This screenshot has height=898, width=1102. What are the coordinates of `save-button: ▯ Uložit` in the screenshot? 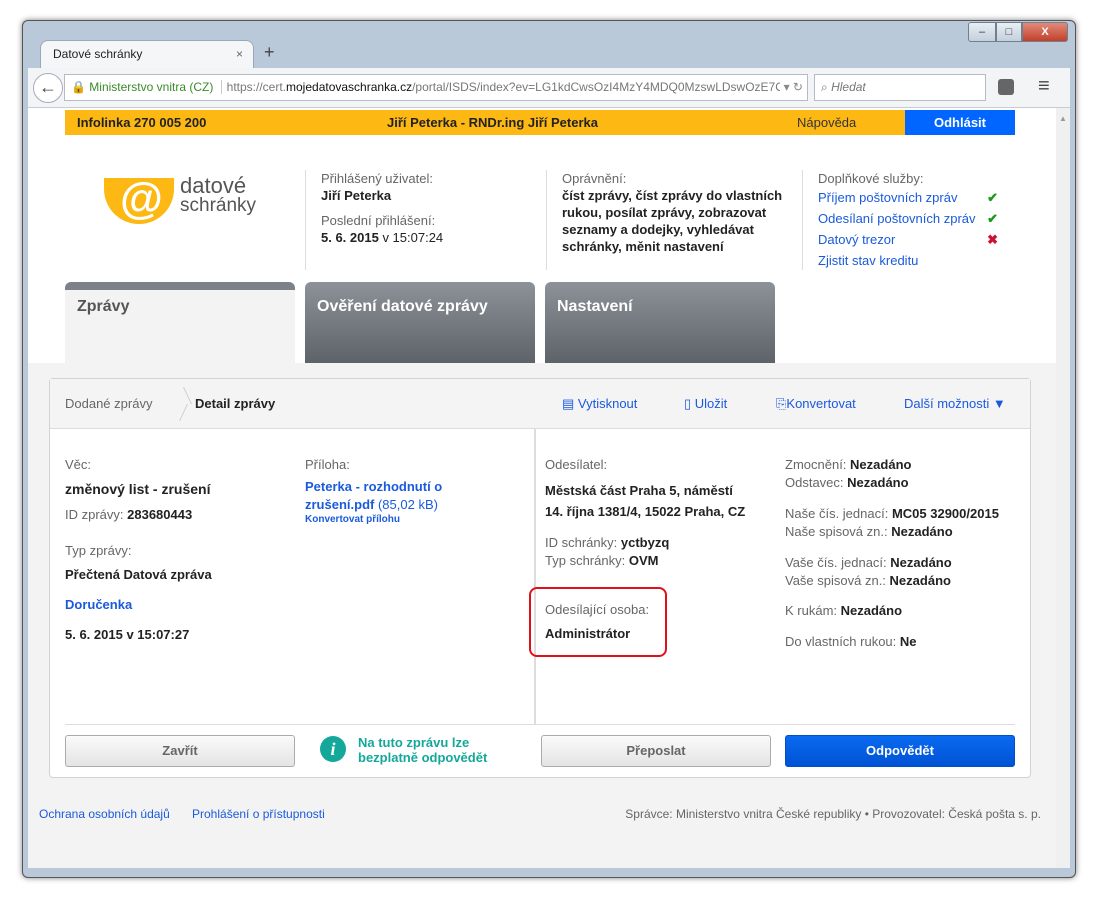 It's located at (705, 404).